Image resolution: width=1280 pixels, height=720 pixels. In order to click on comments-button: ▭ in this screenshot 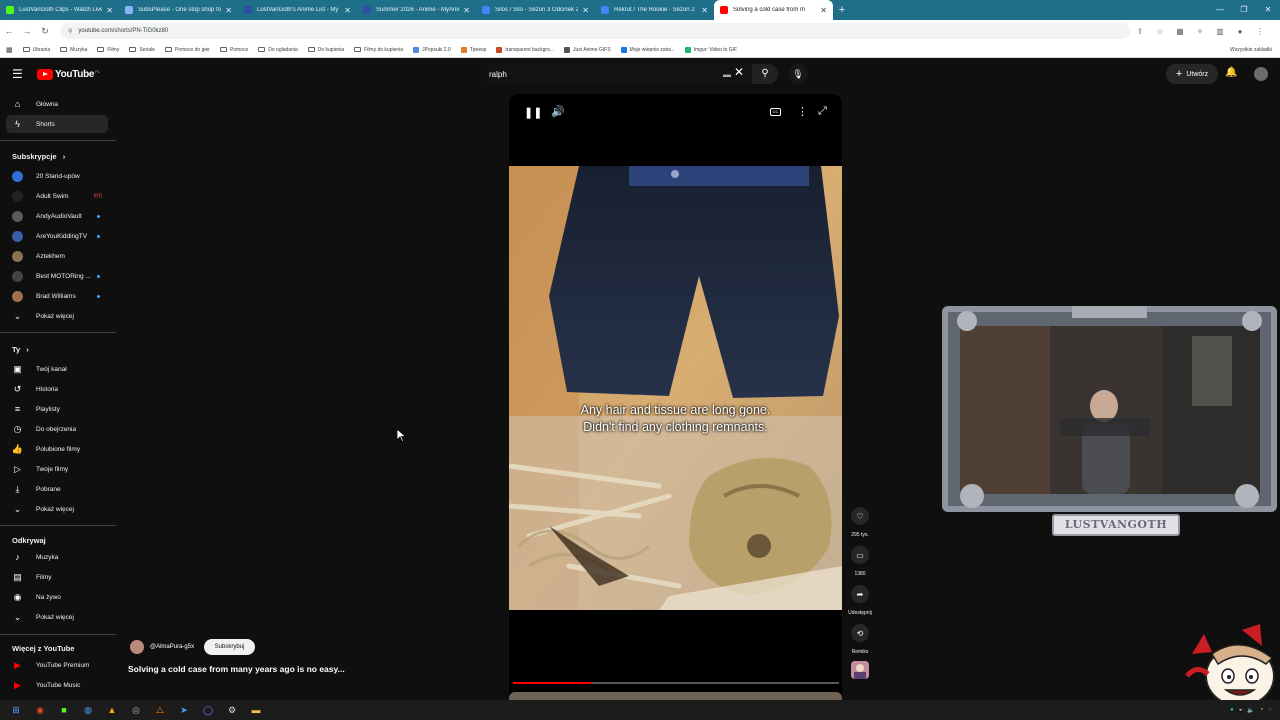, I will do `click(860, 555)`.